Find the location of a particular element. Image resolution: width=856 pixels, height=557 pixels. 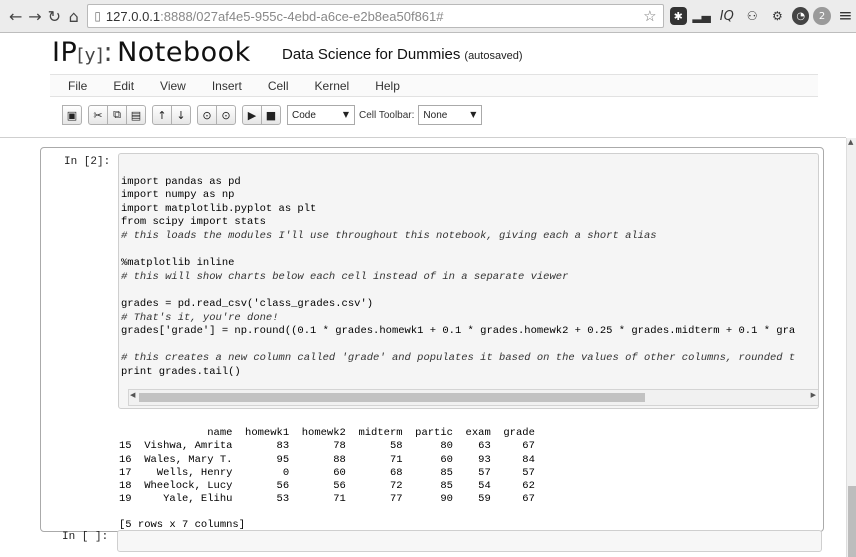

code-line: print grades.tail() is located at coordinates (181, 371).